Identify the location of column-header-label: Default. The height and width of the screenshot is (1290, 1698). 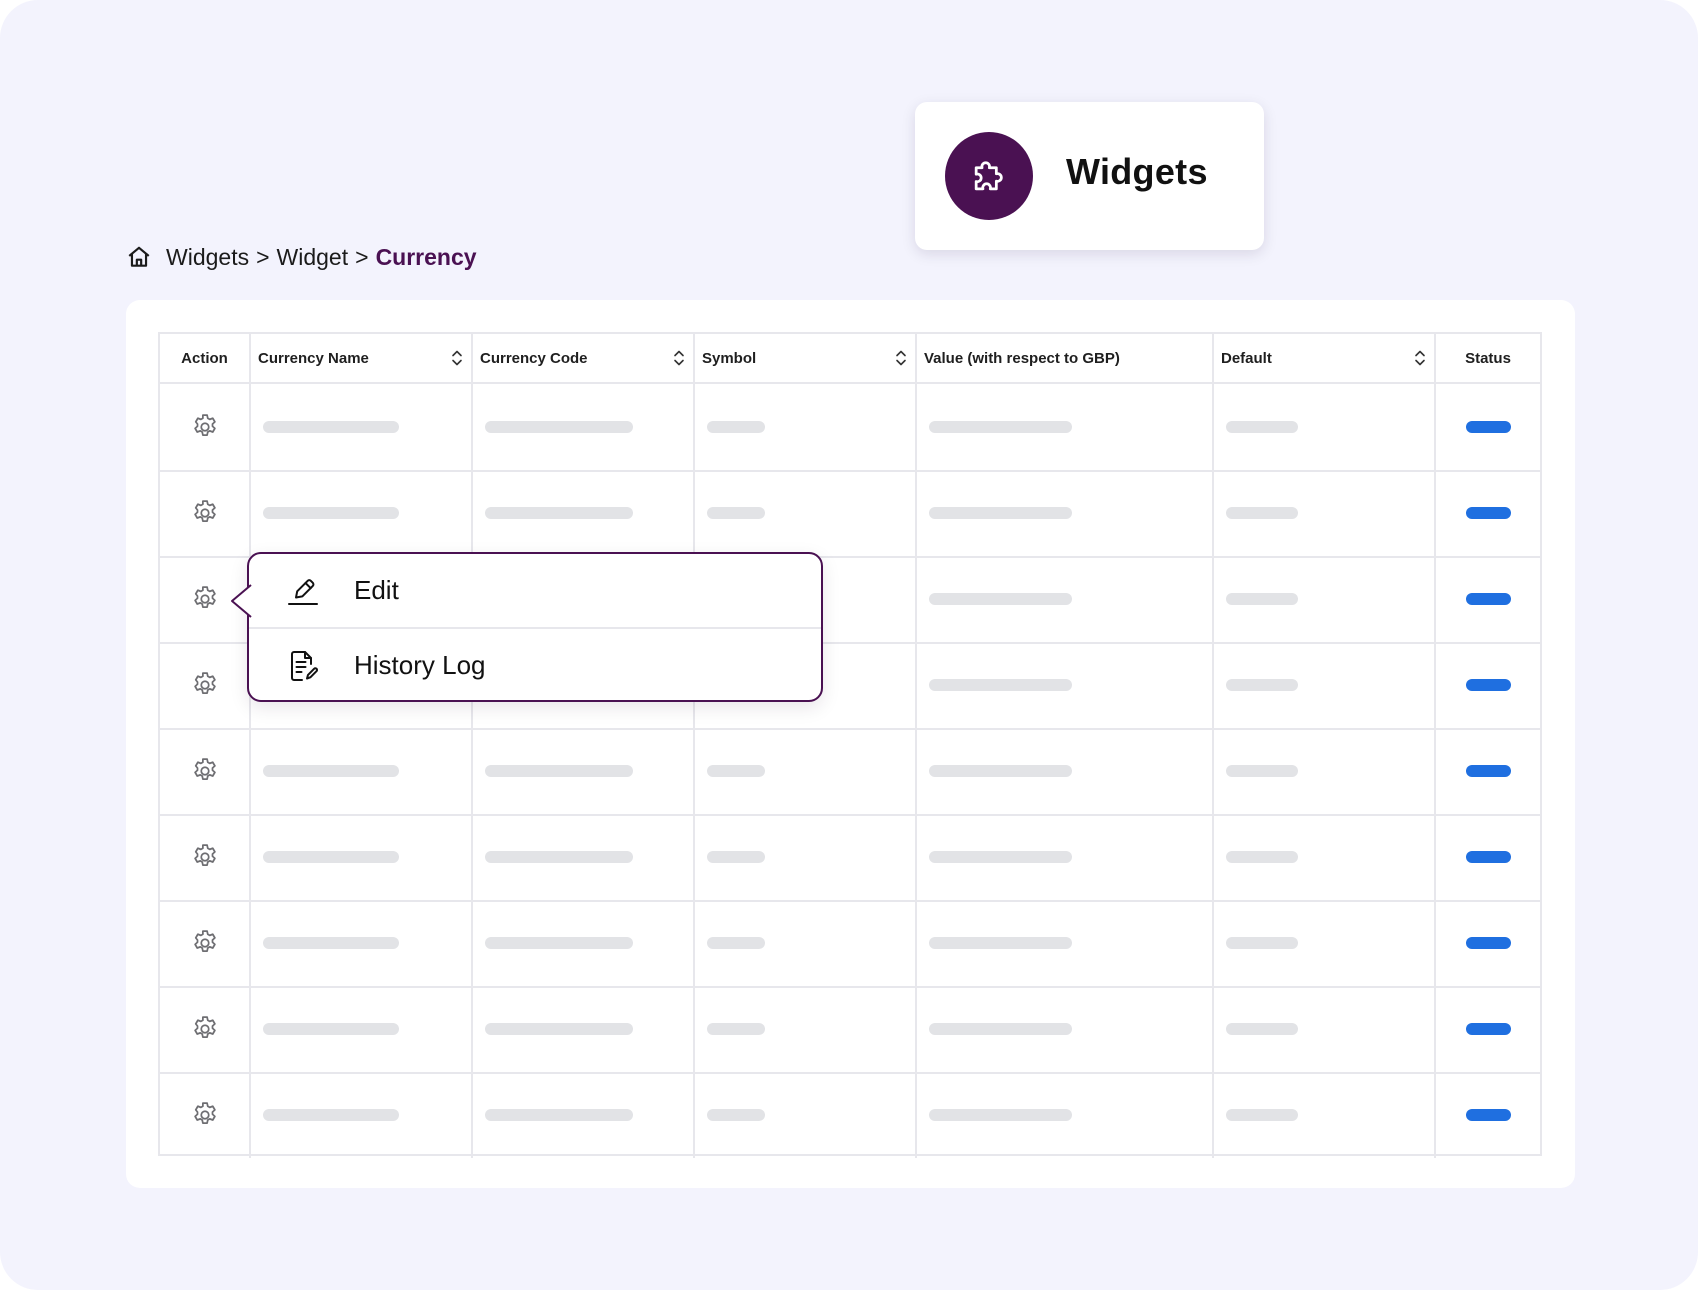
(1246, 358).